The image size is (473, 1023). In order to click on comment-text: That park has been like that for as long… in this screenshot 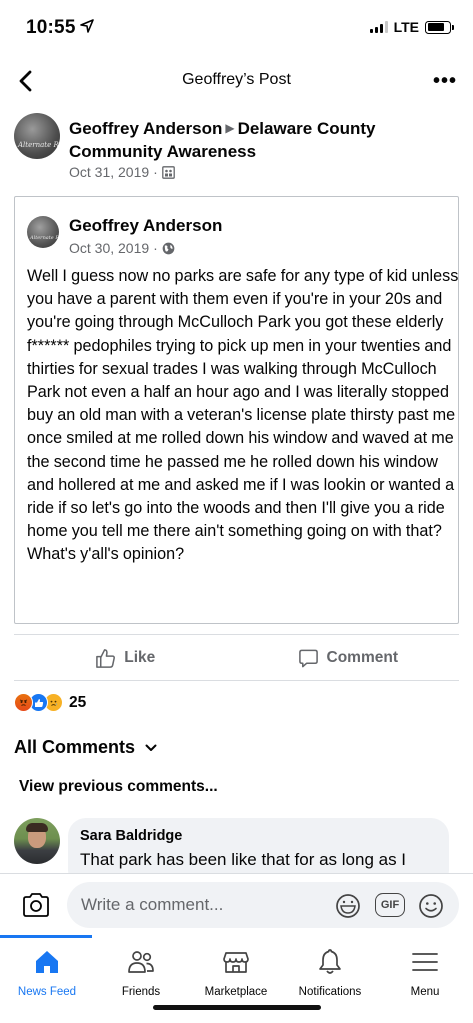, I will do `click(243, 859)`.